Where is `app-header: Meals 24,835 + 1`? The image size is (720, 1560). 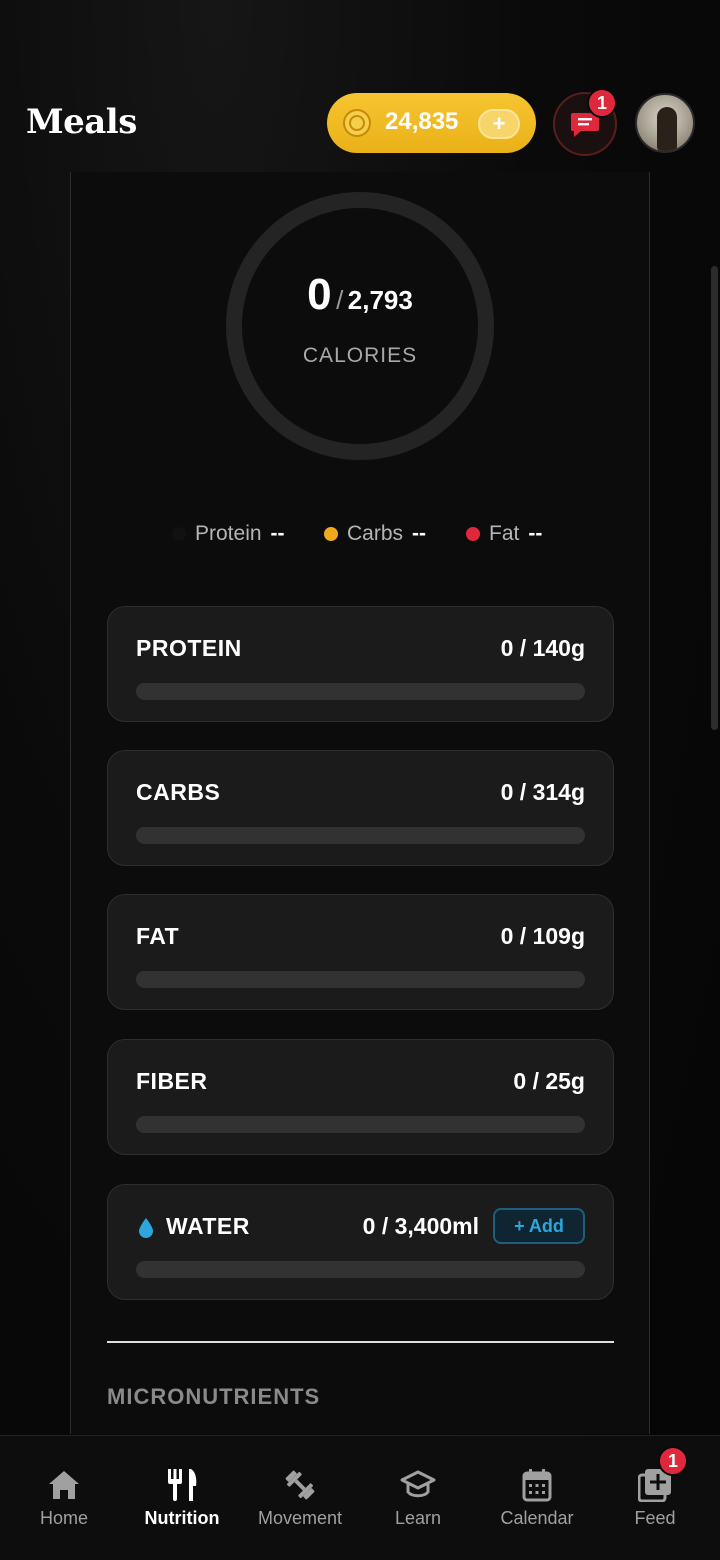
app-header: Meals 24,835 + 1 is located at coordinates (360, 86).